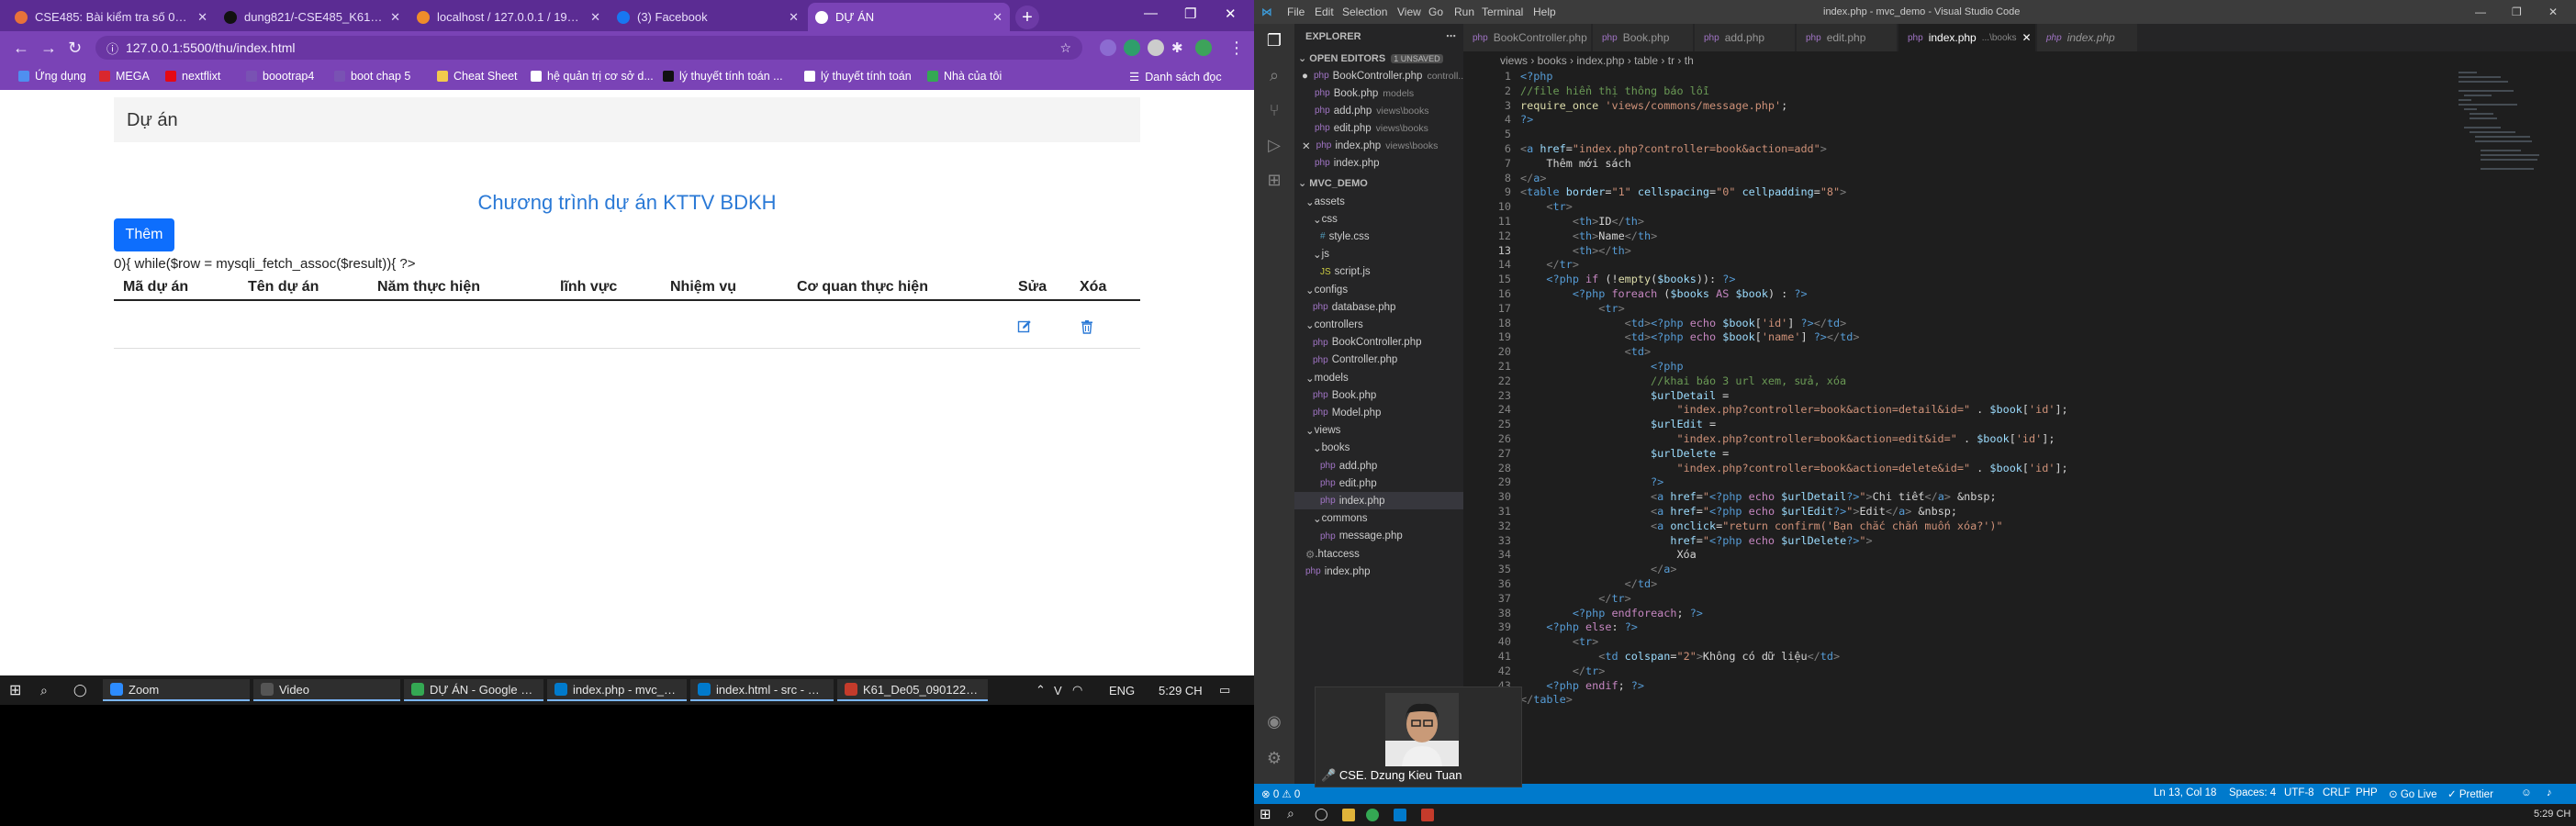 Image resolution: width=2576 pixels, height=826 pixels. Describe the element at coordinates (1151, 13) in the screenshot. I see `minimize-icon: —` at that location.